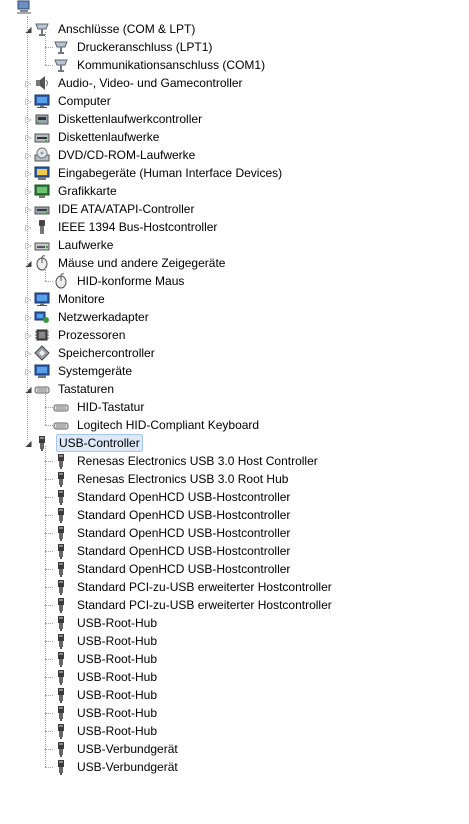 The image size is (469, 824). I want to click on tree-root, so click(20, 8).